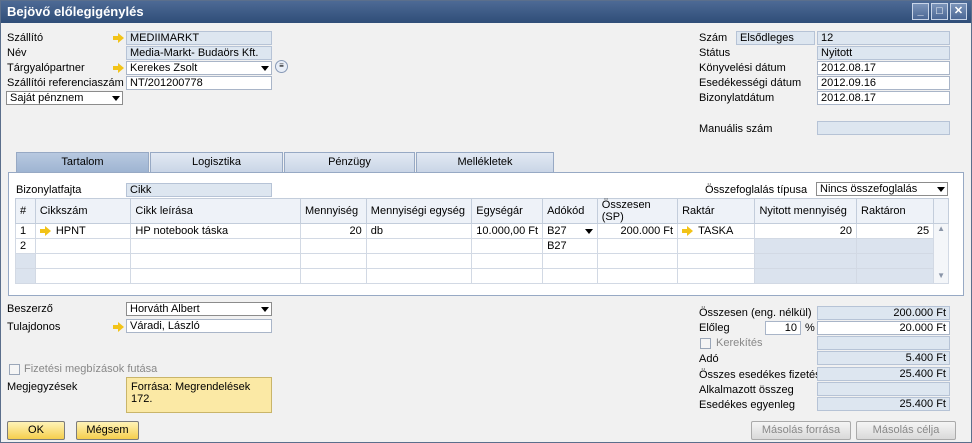  I want to click on name-label: Név, so click(17, 53).